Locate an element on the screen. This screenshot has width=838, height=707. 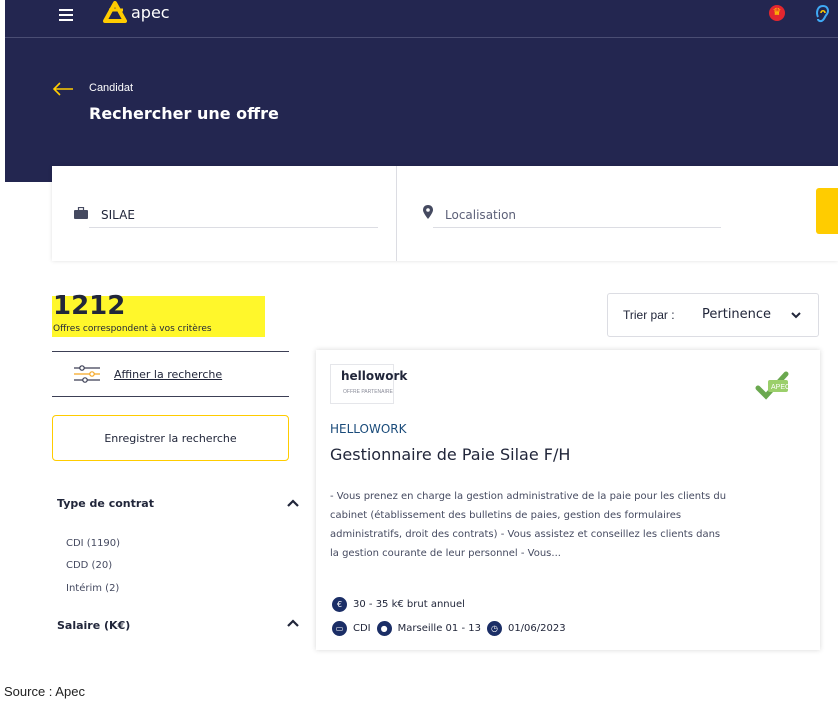
filter-heading-salary: Salaire (K€) is located at coordinates (93, 625).